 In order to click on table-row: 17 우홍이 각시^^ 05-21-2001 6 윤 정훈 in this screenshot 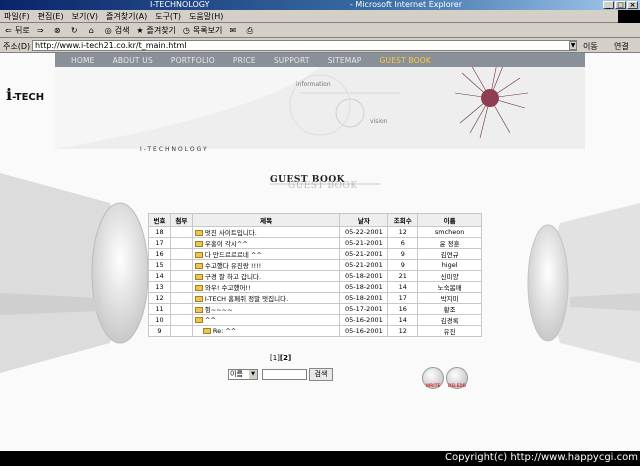, I will do `click(315, 243)`.